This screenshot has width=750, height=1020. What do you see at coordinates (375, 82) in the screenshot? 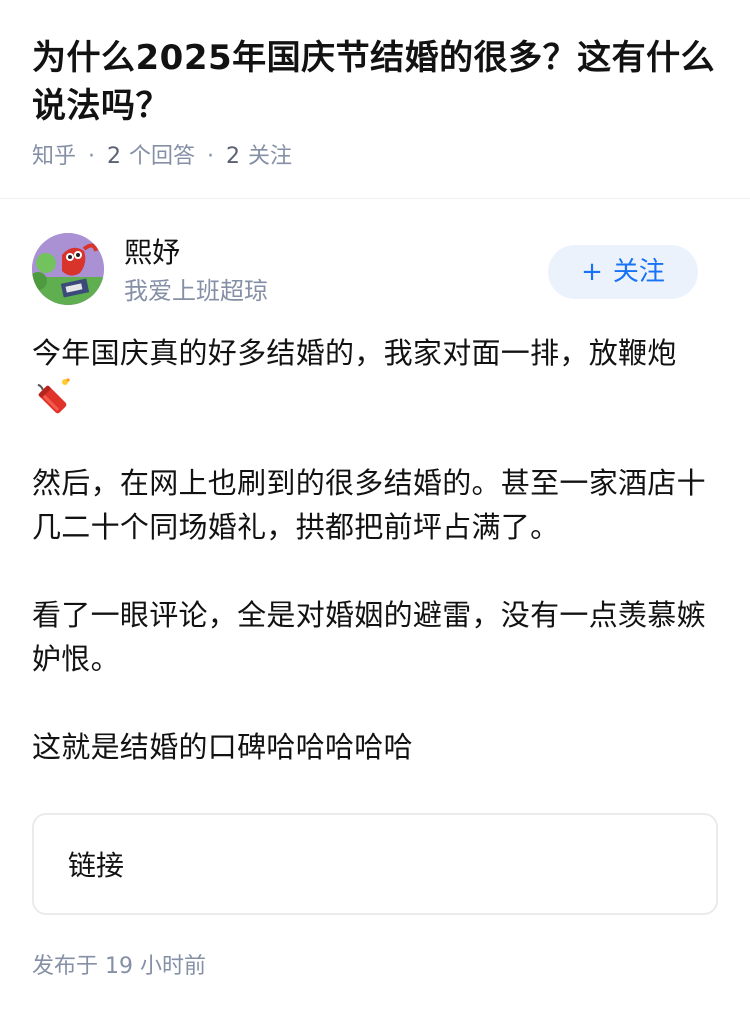
I see `question-title: 为什么2025年国庆节结婚的很多？这有什么说法吗？` at bounding box center [375, 82].